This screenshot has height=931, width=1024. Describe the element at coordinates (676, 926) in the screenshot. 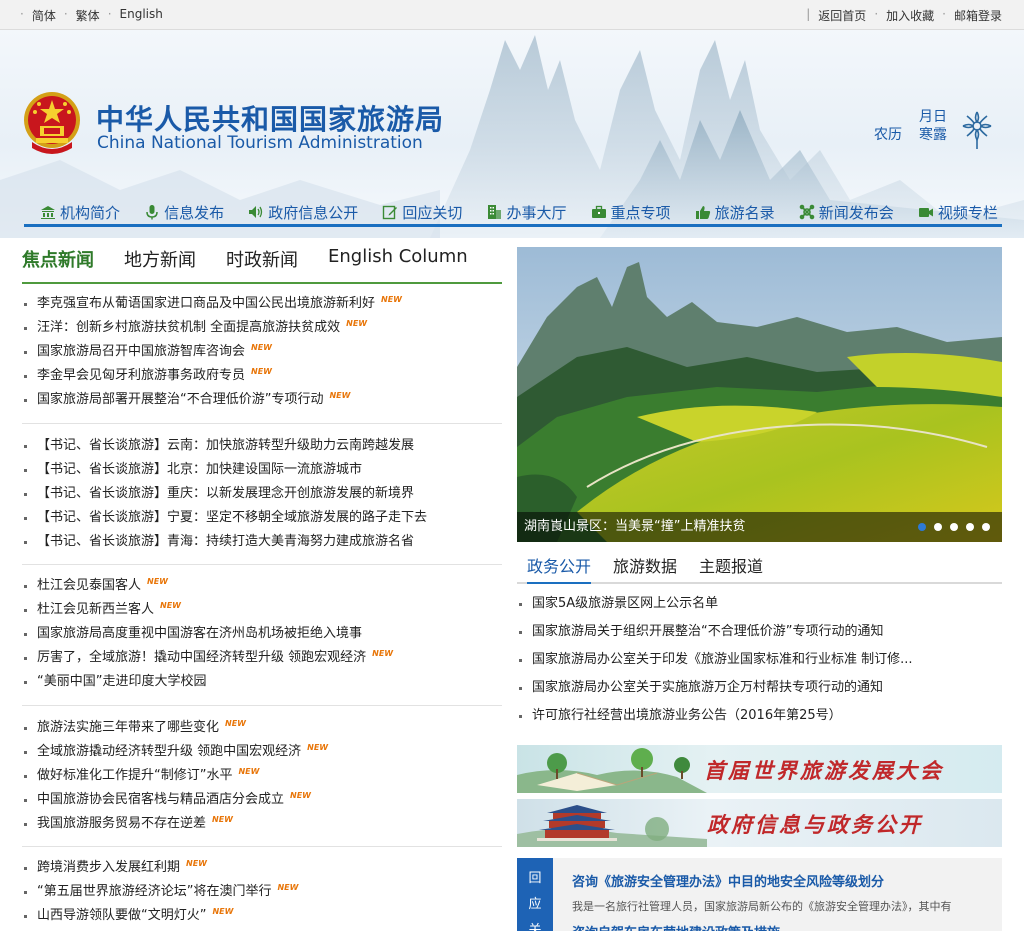

I see `consult-next-link: 咨询自驾车房车营地建设政策及措施` at that location.